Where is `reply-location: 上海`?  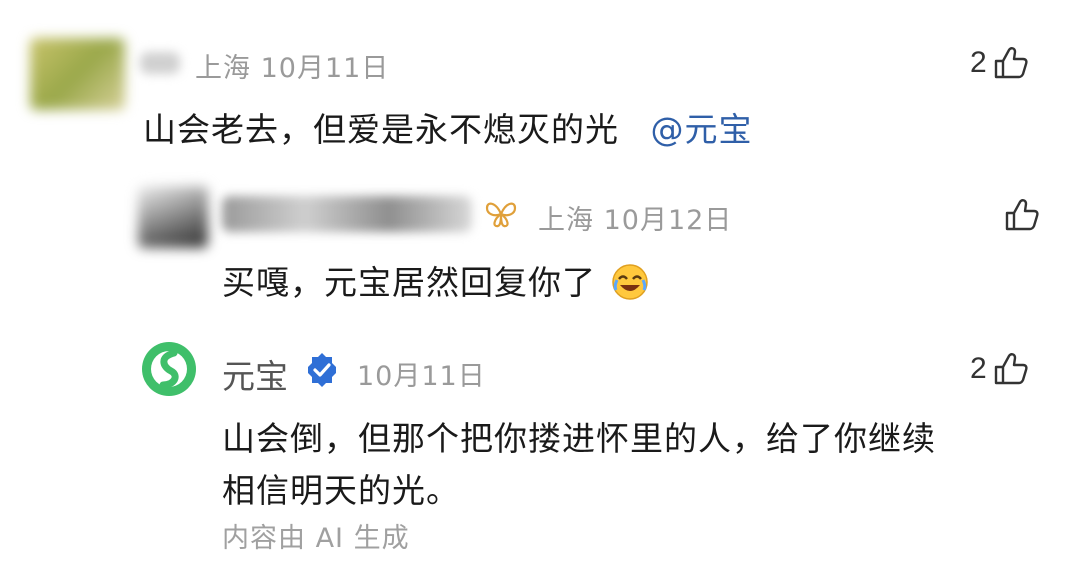 reply-location: 上海 is located at coordinates (566, 220).